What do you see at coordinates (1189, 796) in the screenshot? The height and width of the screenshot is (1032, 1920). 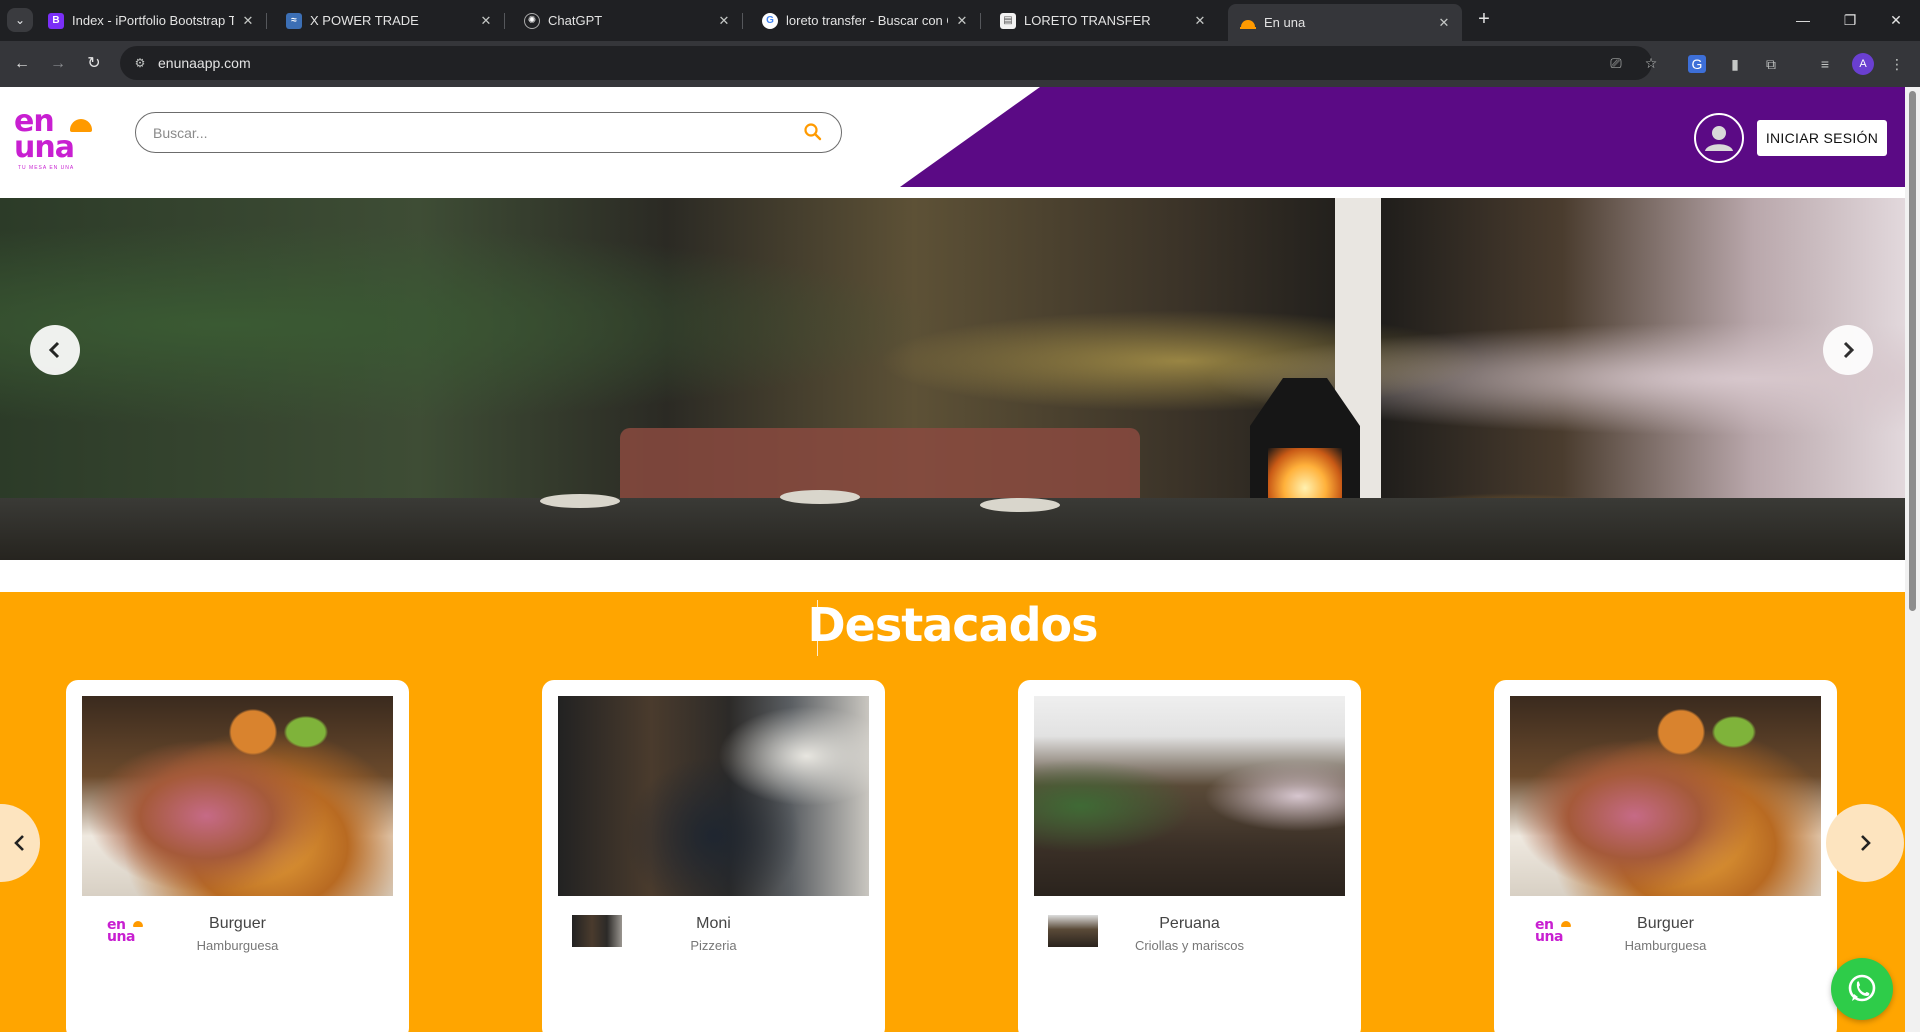 I see `terrace-photo` at bounding box center [1189, 796].